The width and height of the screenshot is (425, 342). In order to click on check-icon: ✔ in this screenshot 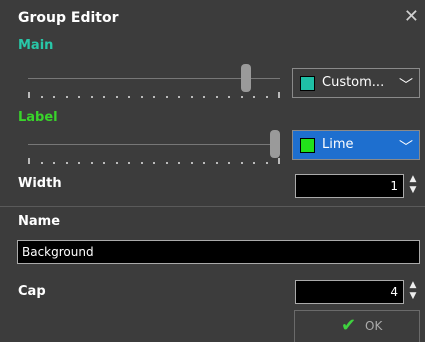, I will do `click(349, 325)`.